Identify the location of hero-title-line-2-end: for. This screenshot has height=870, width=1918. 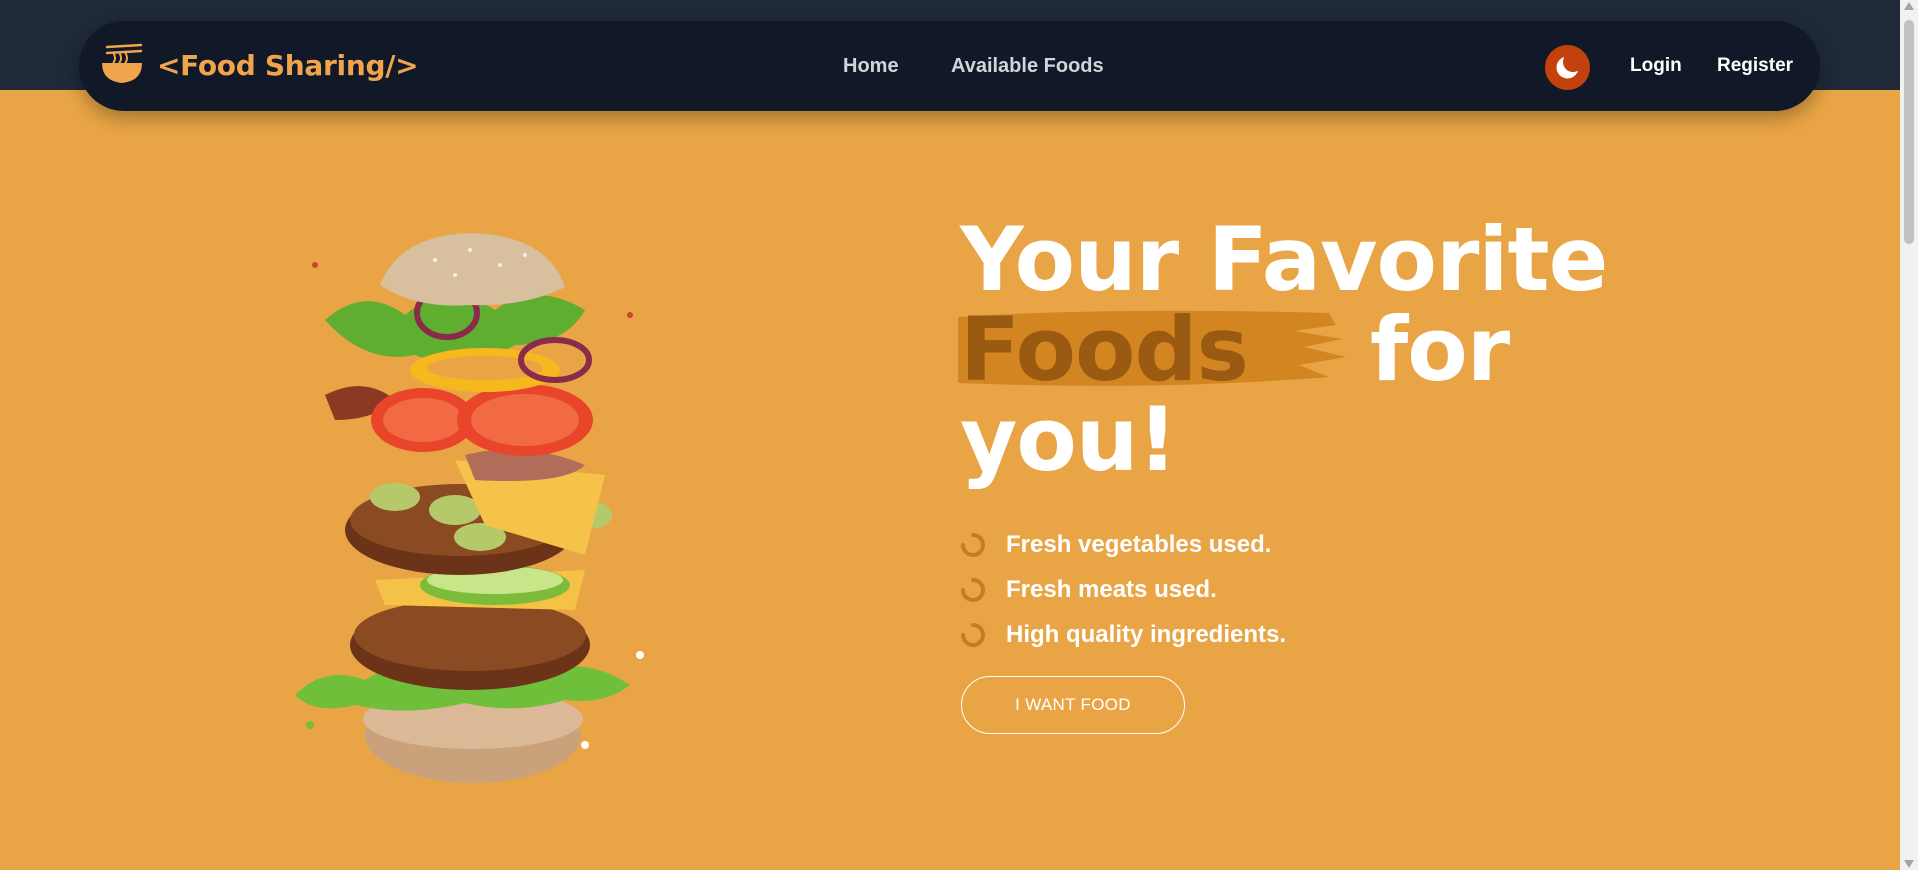
(1440, 349).